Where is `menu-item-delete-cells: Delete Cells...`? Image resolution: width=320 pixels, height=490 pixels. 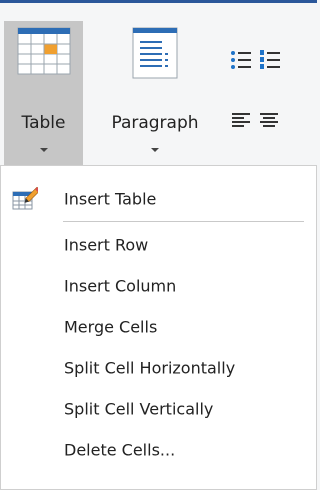
menu-item-delete-cells: Delete Cells... is located at coordinates (158, 450).